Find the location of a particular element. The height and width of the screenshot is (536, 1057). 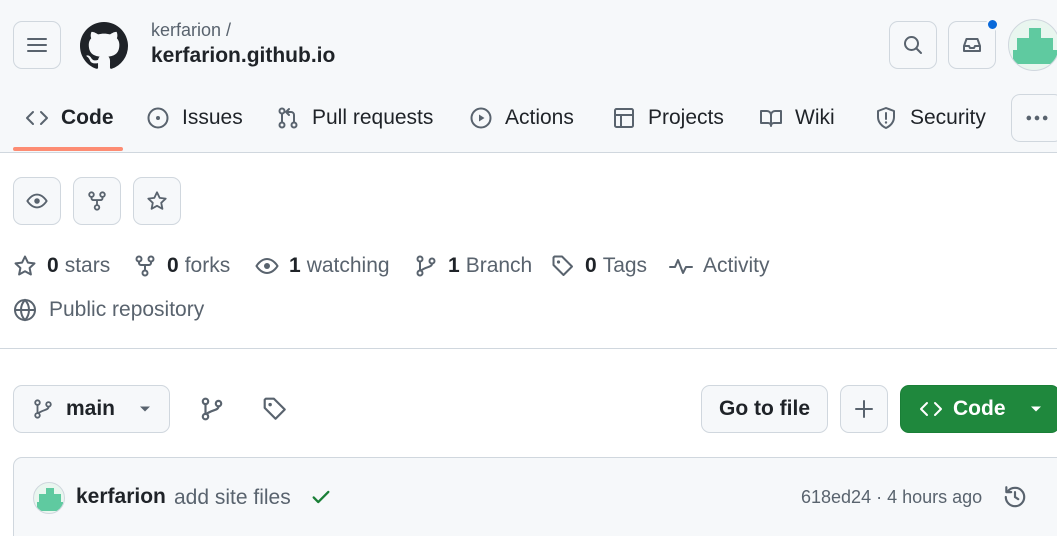

pulse-icon is located at coordinates (681, 266).